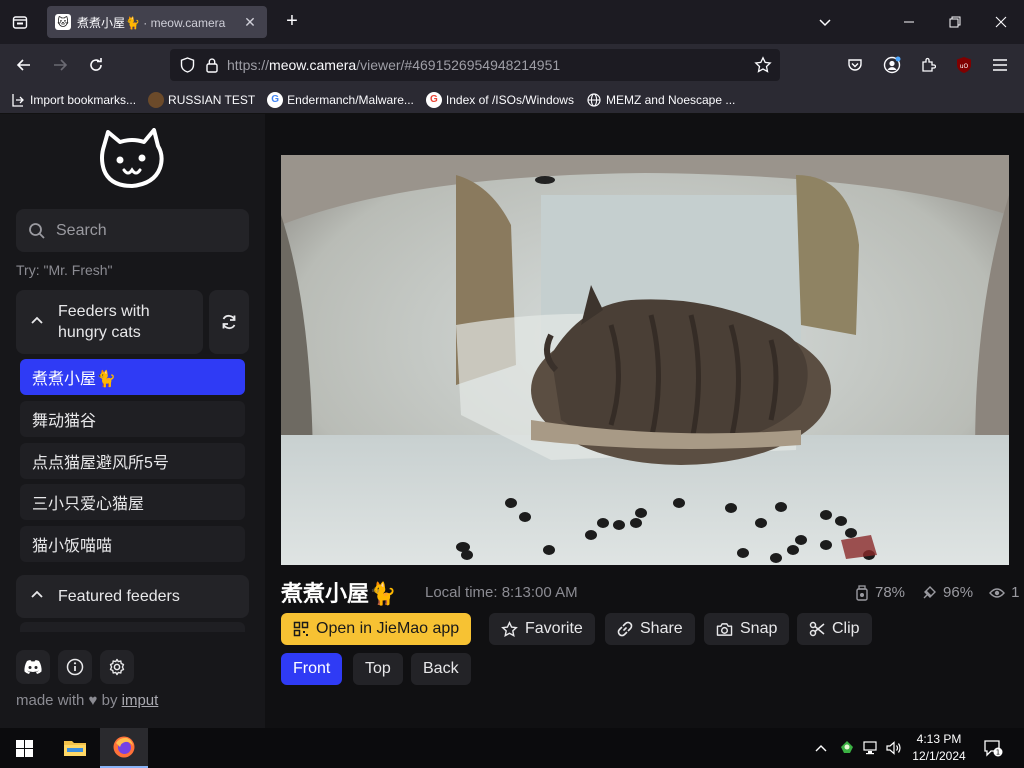  I want to click on close-window-button, so click(1001, 22).